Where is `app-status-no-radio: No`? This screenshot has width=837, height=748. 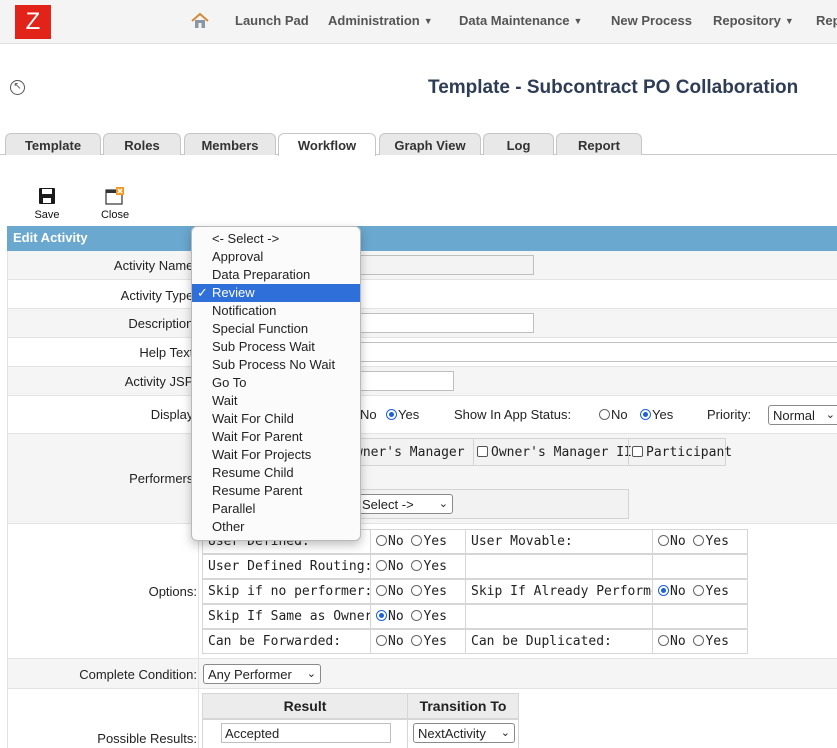
app-status-no-radio: No is located at coordinates (613, 414).